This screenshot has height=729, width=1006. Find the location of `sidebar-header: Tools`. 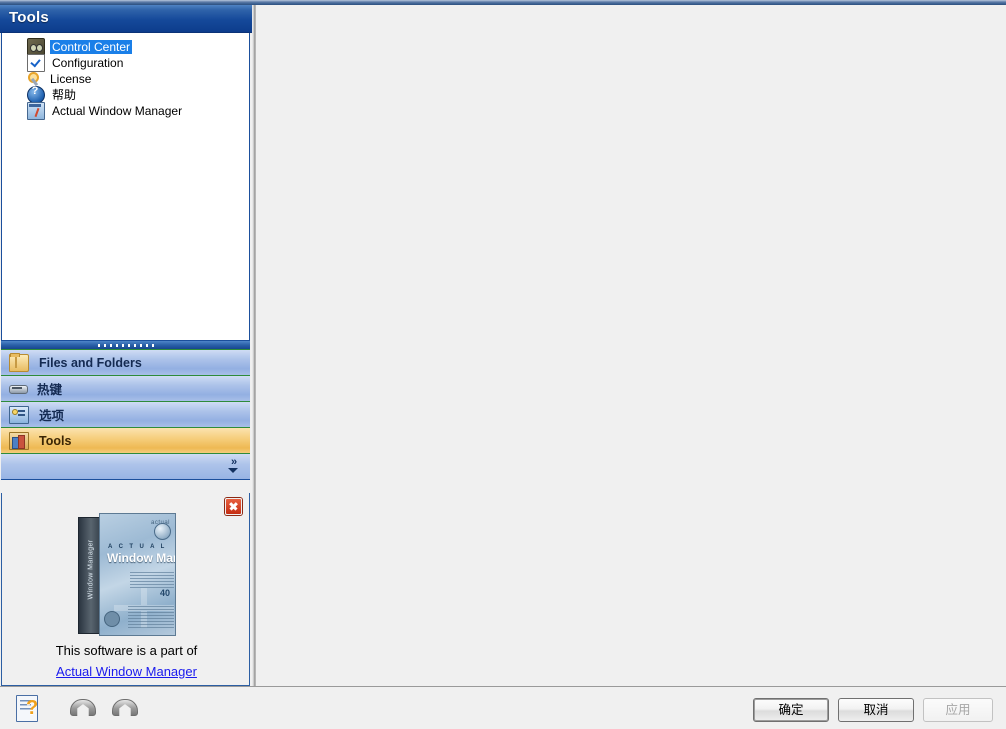

sidebar-header: Tools is located at coordinates (126, 19).